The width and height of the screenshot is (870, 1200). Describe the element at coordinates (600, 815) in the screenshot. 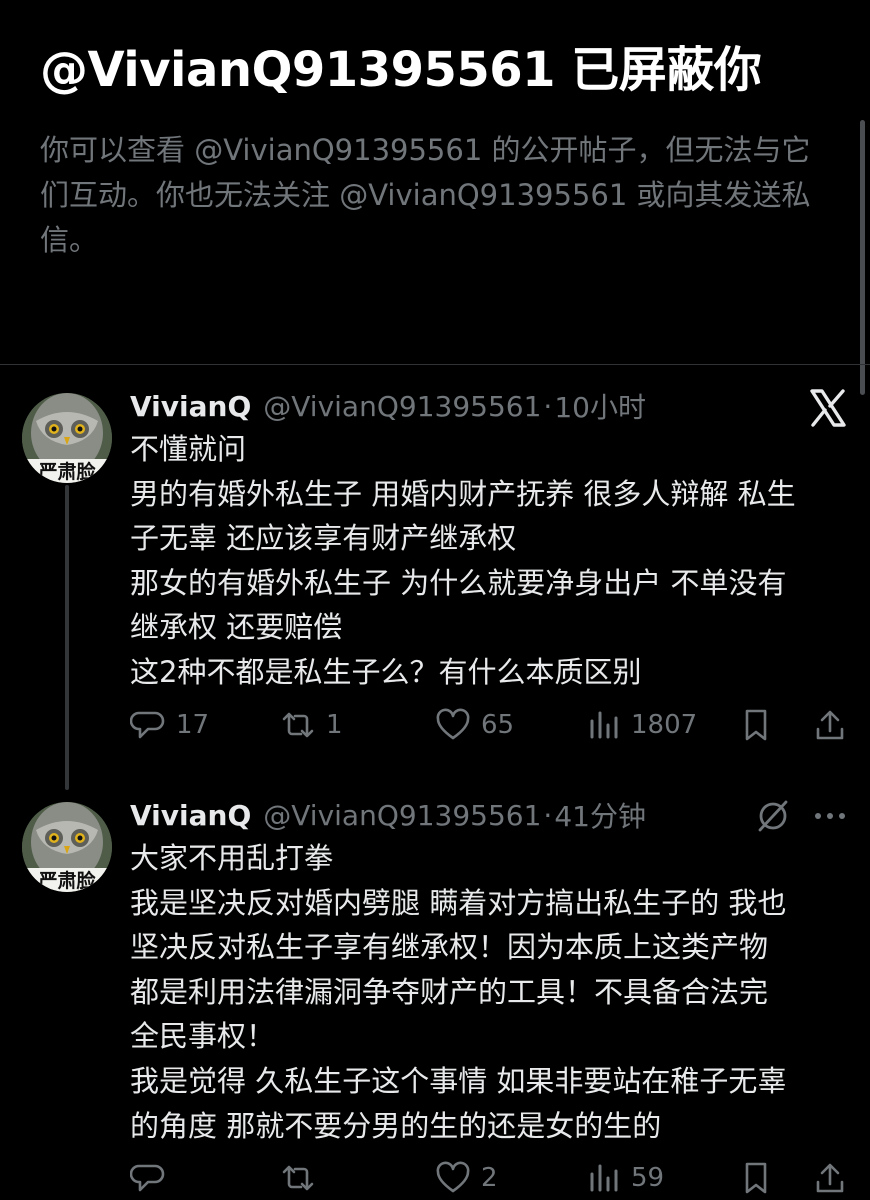

I see `tweet-time: 41分钟` at that location.